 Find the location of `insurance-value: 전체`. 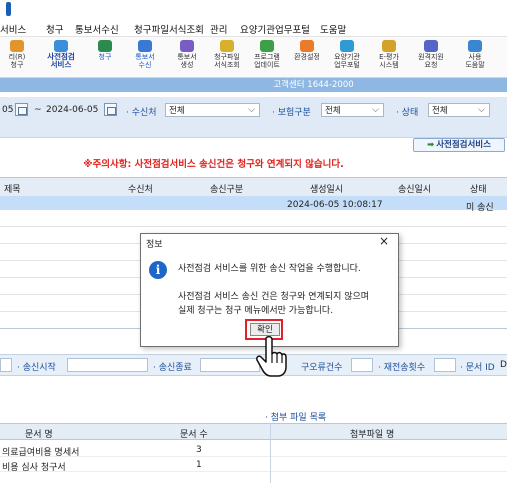

insurance-value: 전체 is located at coordinates (333, 111).